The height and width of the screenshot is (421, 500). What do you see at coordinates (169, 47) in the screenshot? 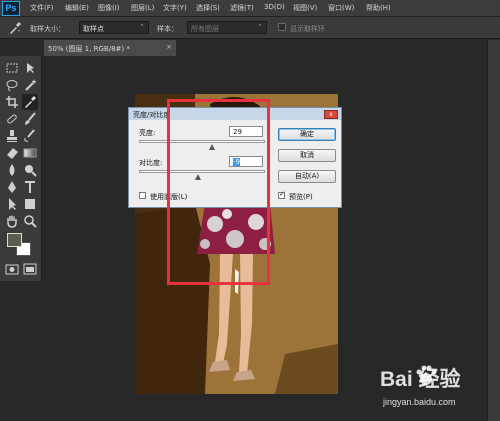
I see `close-icon: ×` at bounding box center [169, 47].